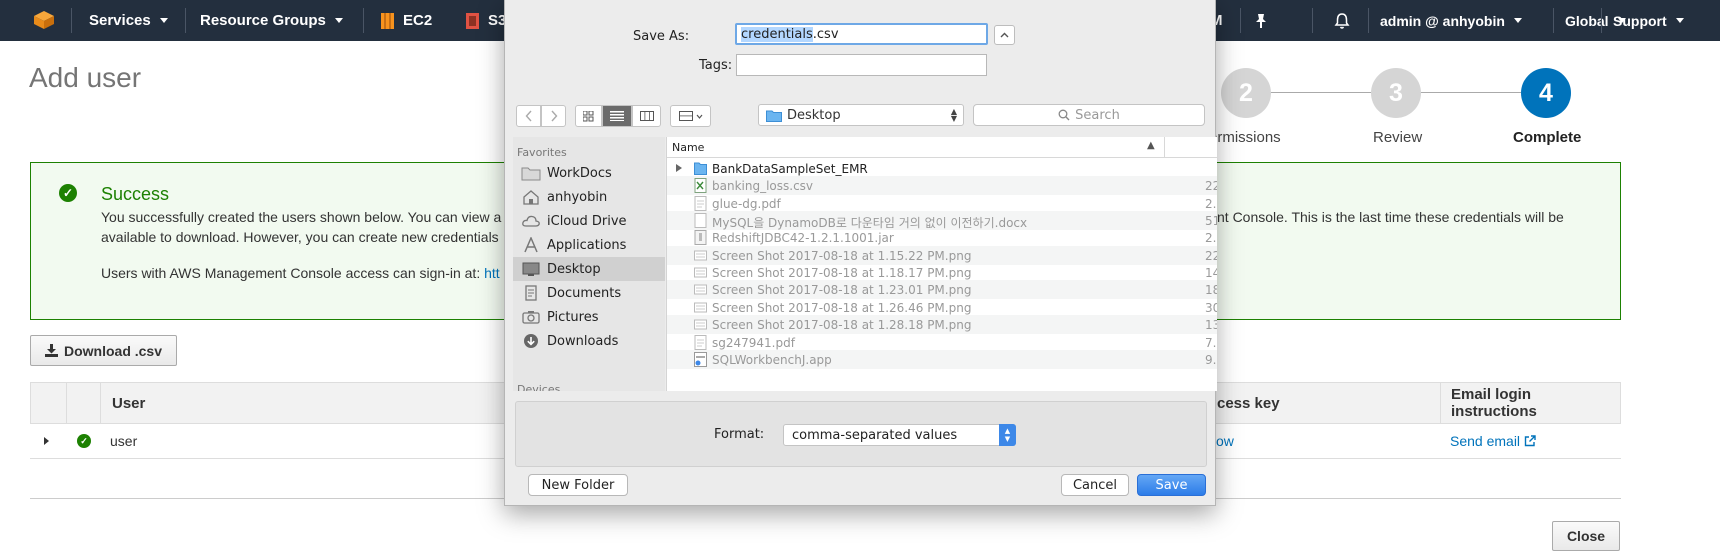 The image size is (1720, 560). Describe the element at coordinates (1097, 115) in the screenshot. I see `search-placeholder: Search` at that location.